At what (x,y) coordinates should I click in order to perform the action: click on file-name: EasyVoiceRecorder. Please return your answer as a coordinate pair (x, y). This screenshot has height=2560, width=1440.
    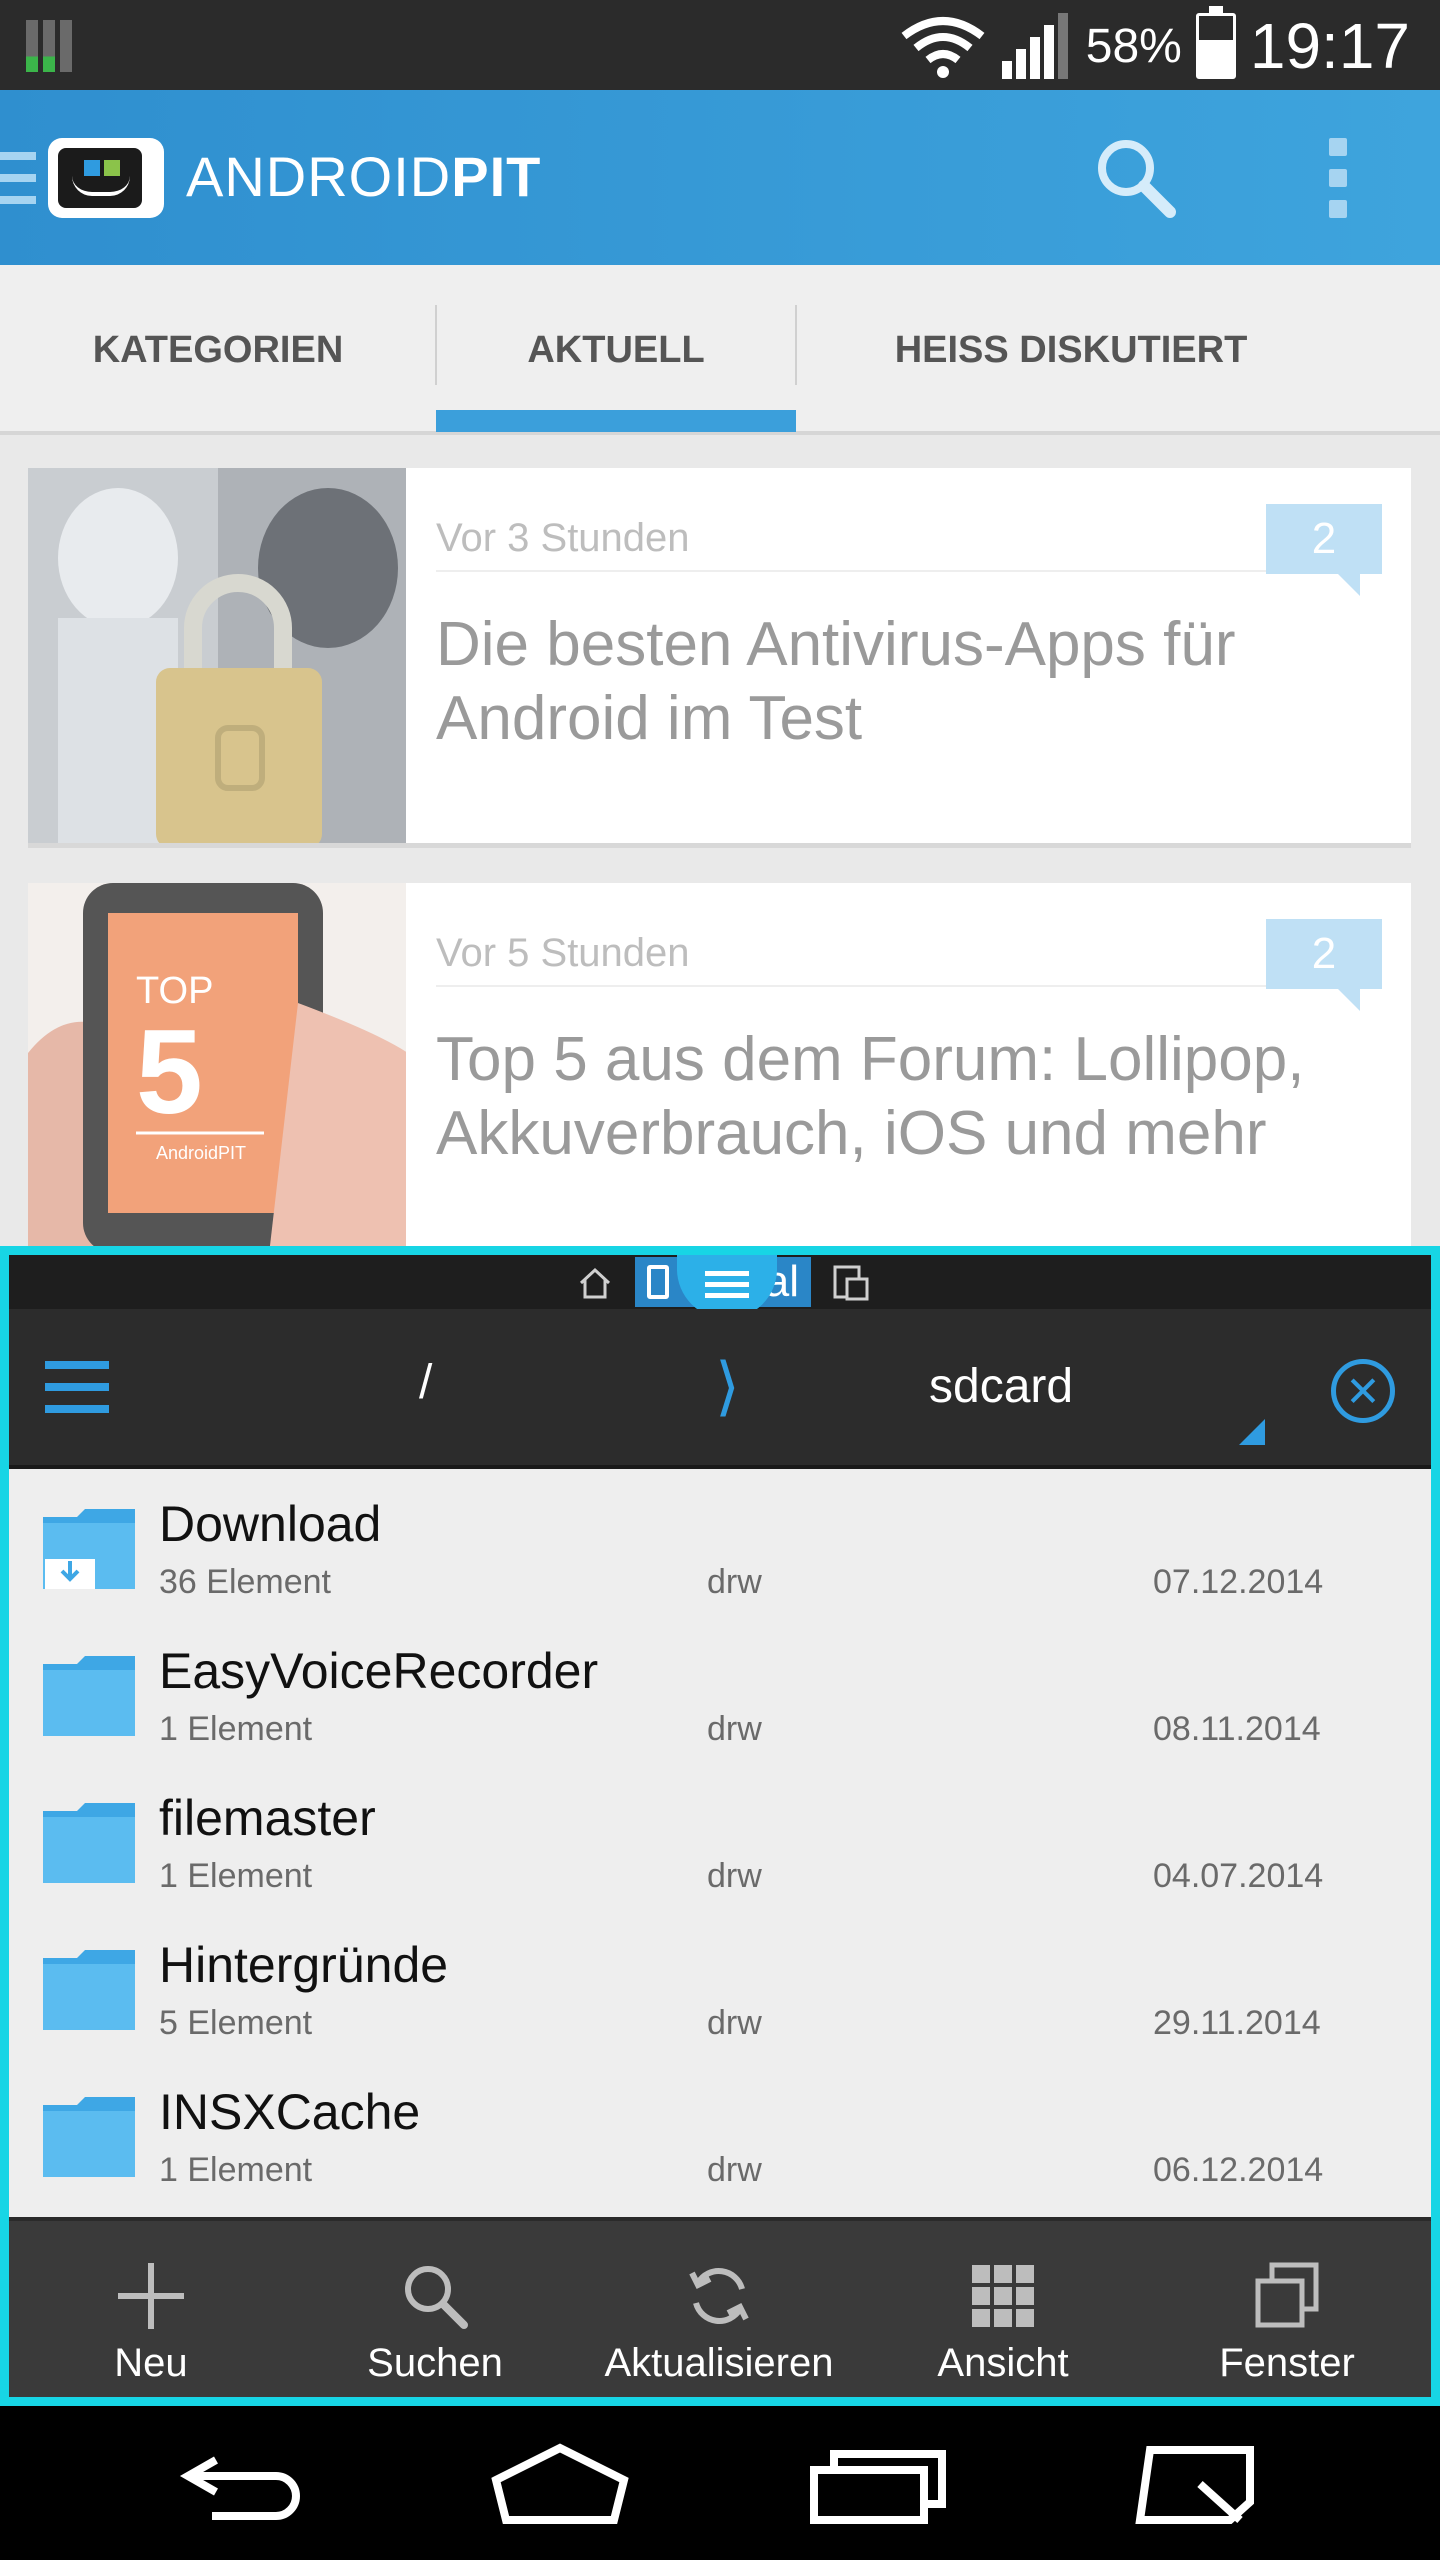
    Looking at the image, I should click on (379, 1671).